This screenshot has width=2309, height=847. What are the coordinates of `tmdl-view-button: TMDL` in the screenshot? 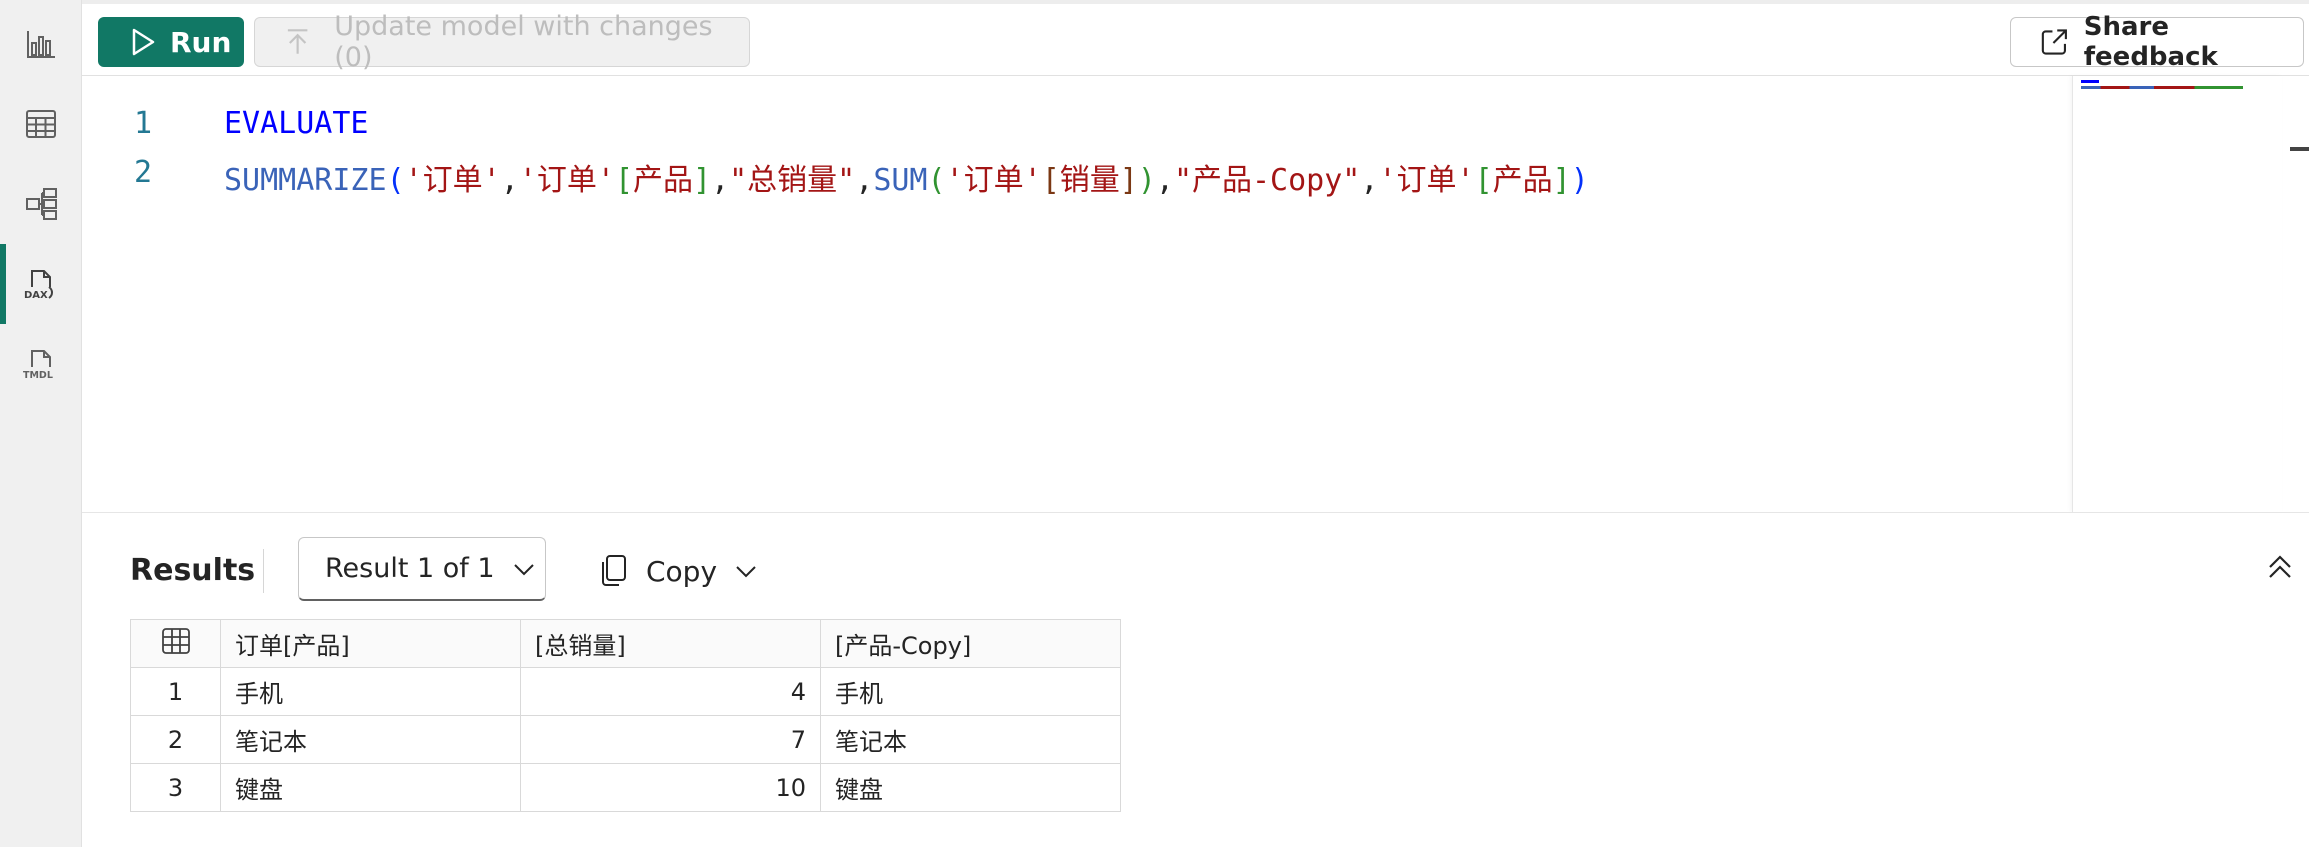 It's located at (41, 364).